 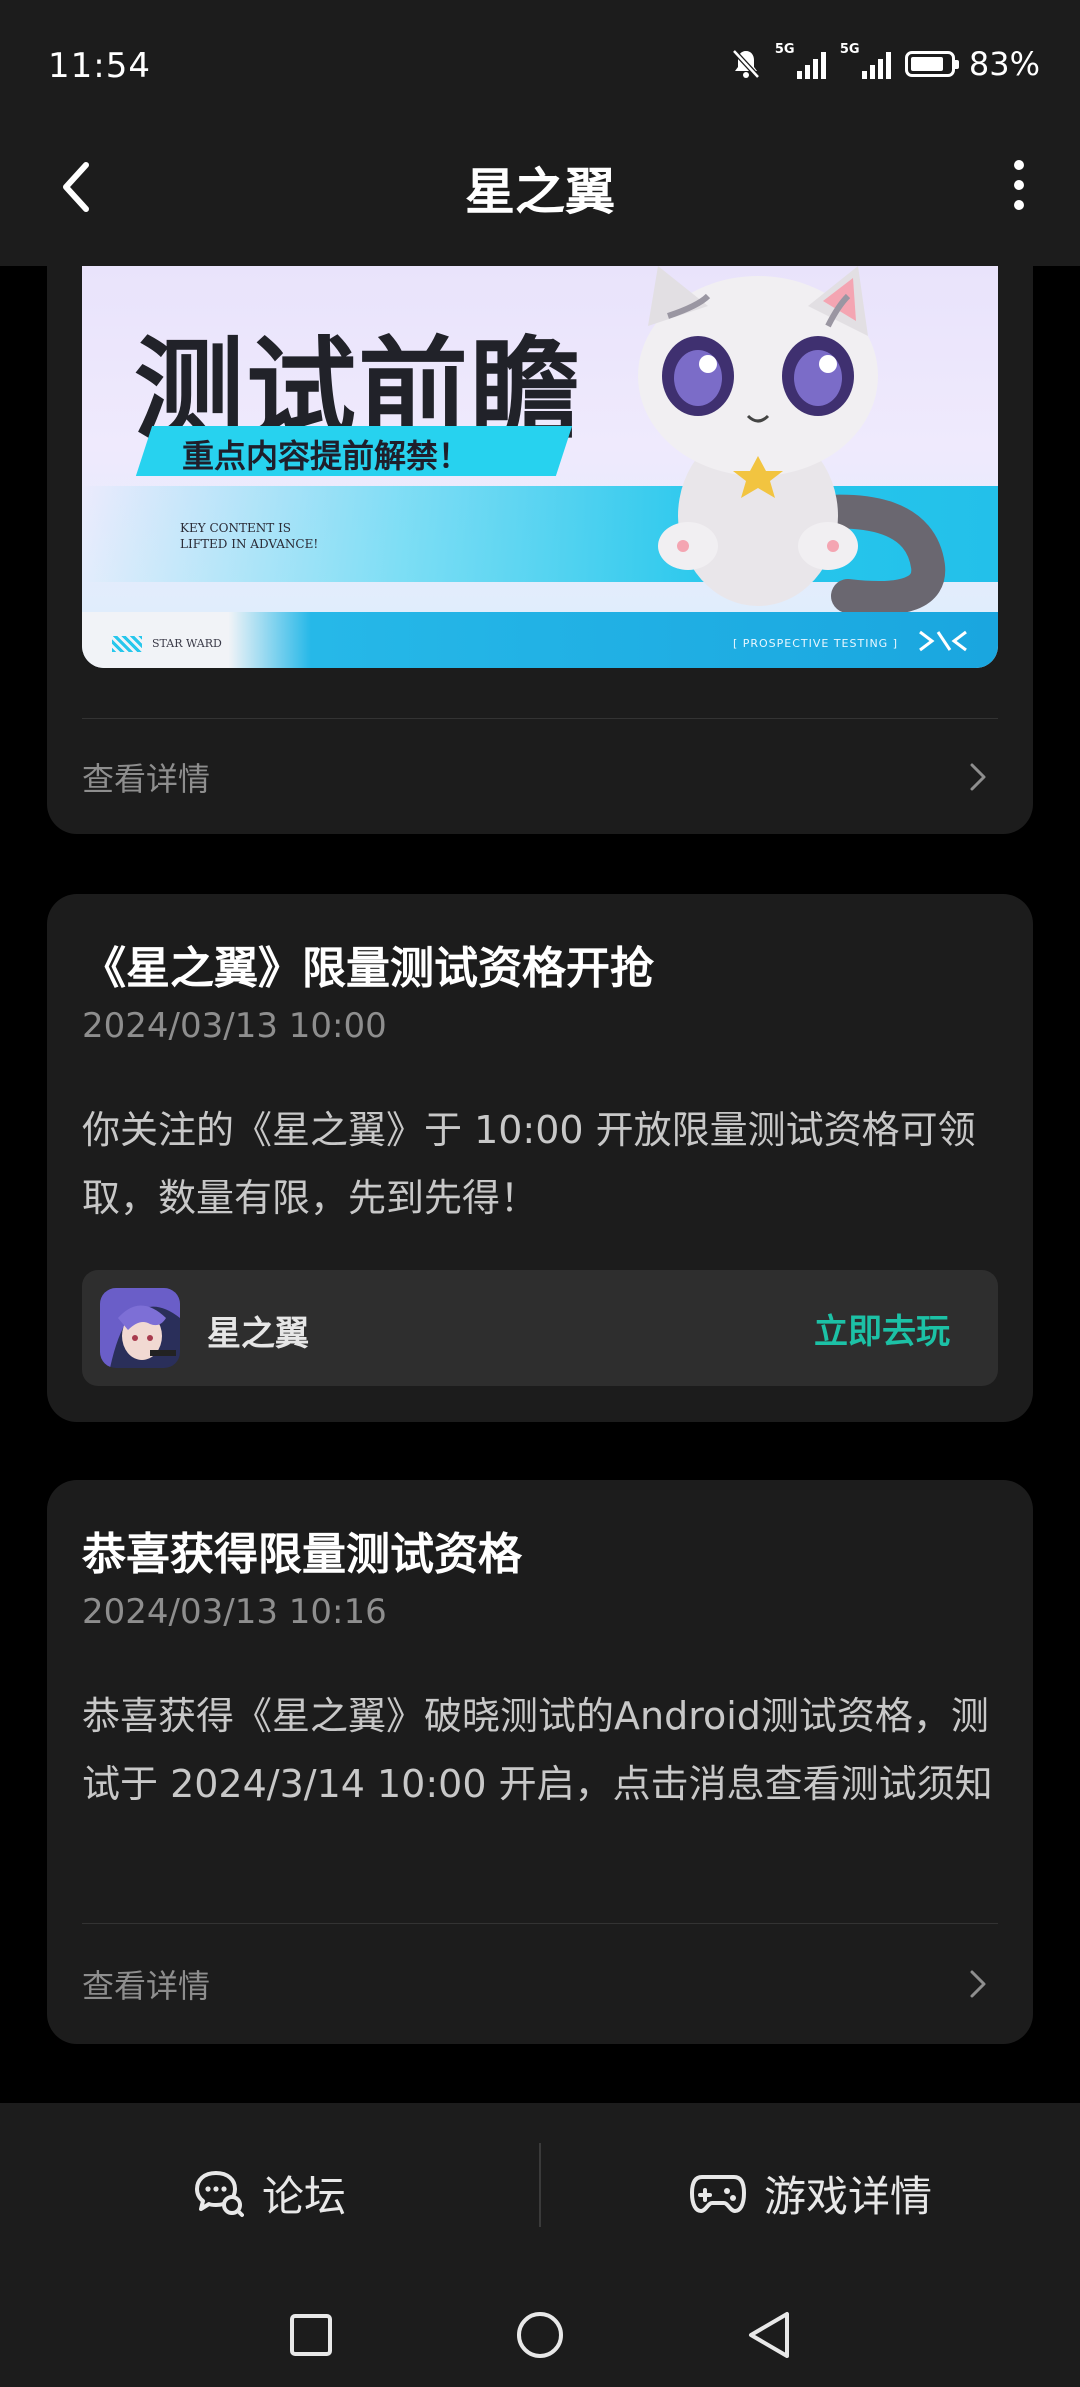 I want to click on status-time: 11:54, so click(x=99, y=66).